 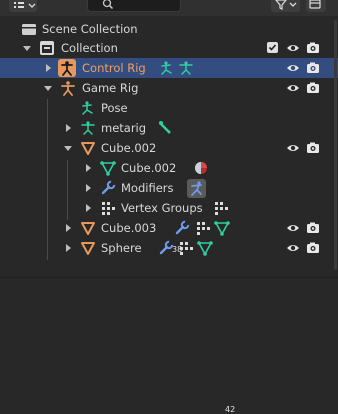 I want to click on collection-icon, so click(x=47, y=48).